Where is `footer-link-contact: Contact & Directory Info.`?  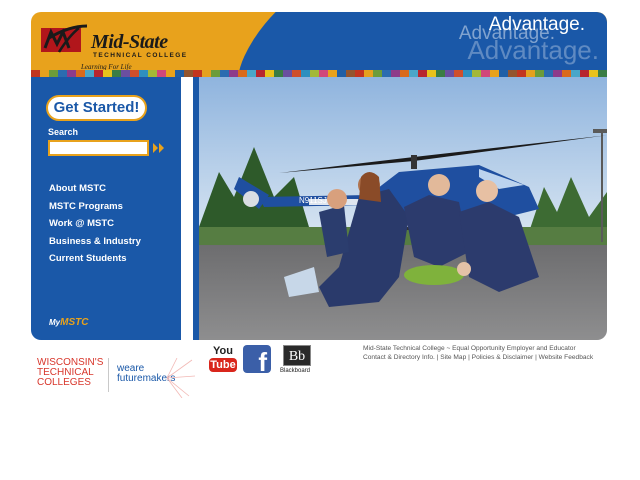 footer-link-contact: Contact & Directory Info. is located at coordinates (399, 357).